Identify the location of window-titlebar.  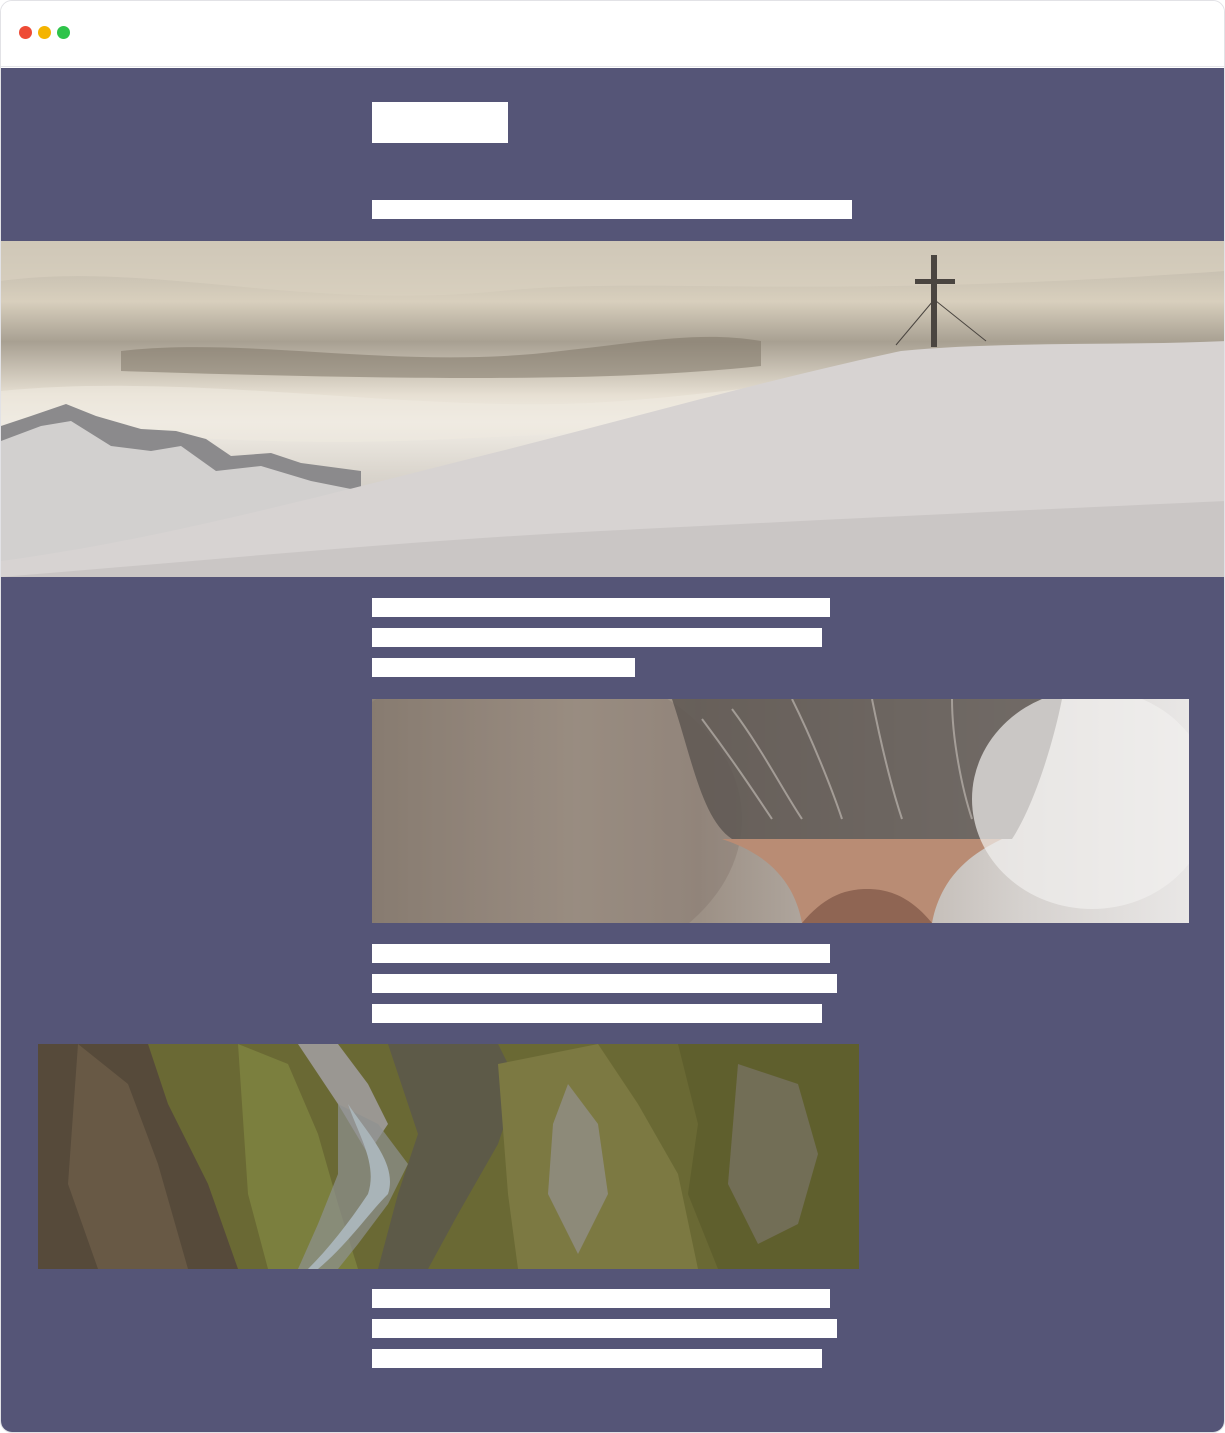
(612, 34).